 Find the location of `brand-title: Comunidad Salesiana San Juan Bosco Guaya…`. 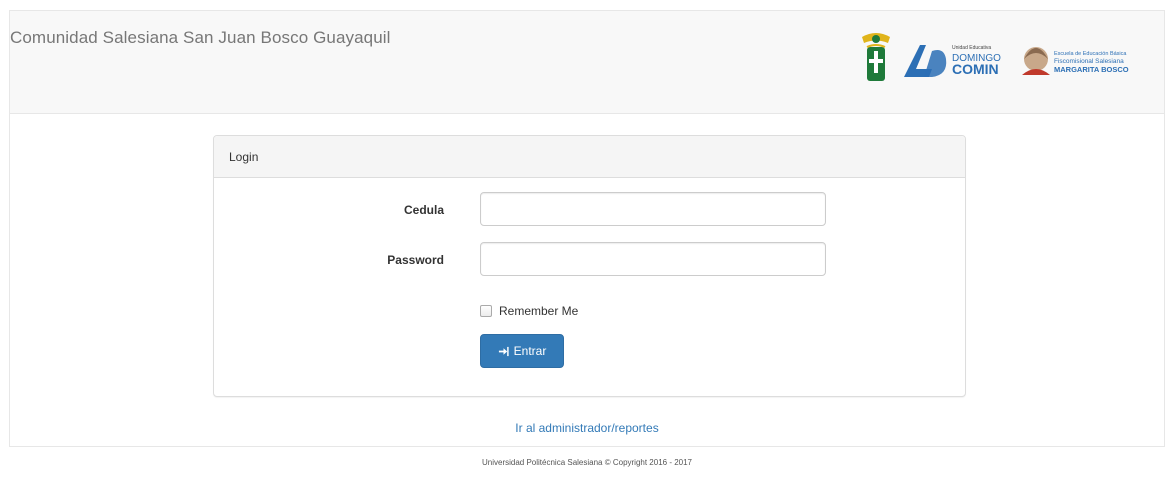

brand-title: Comunidad Salesiana San Juan Bosco Guaya… is located at coordinates (200, 38).